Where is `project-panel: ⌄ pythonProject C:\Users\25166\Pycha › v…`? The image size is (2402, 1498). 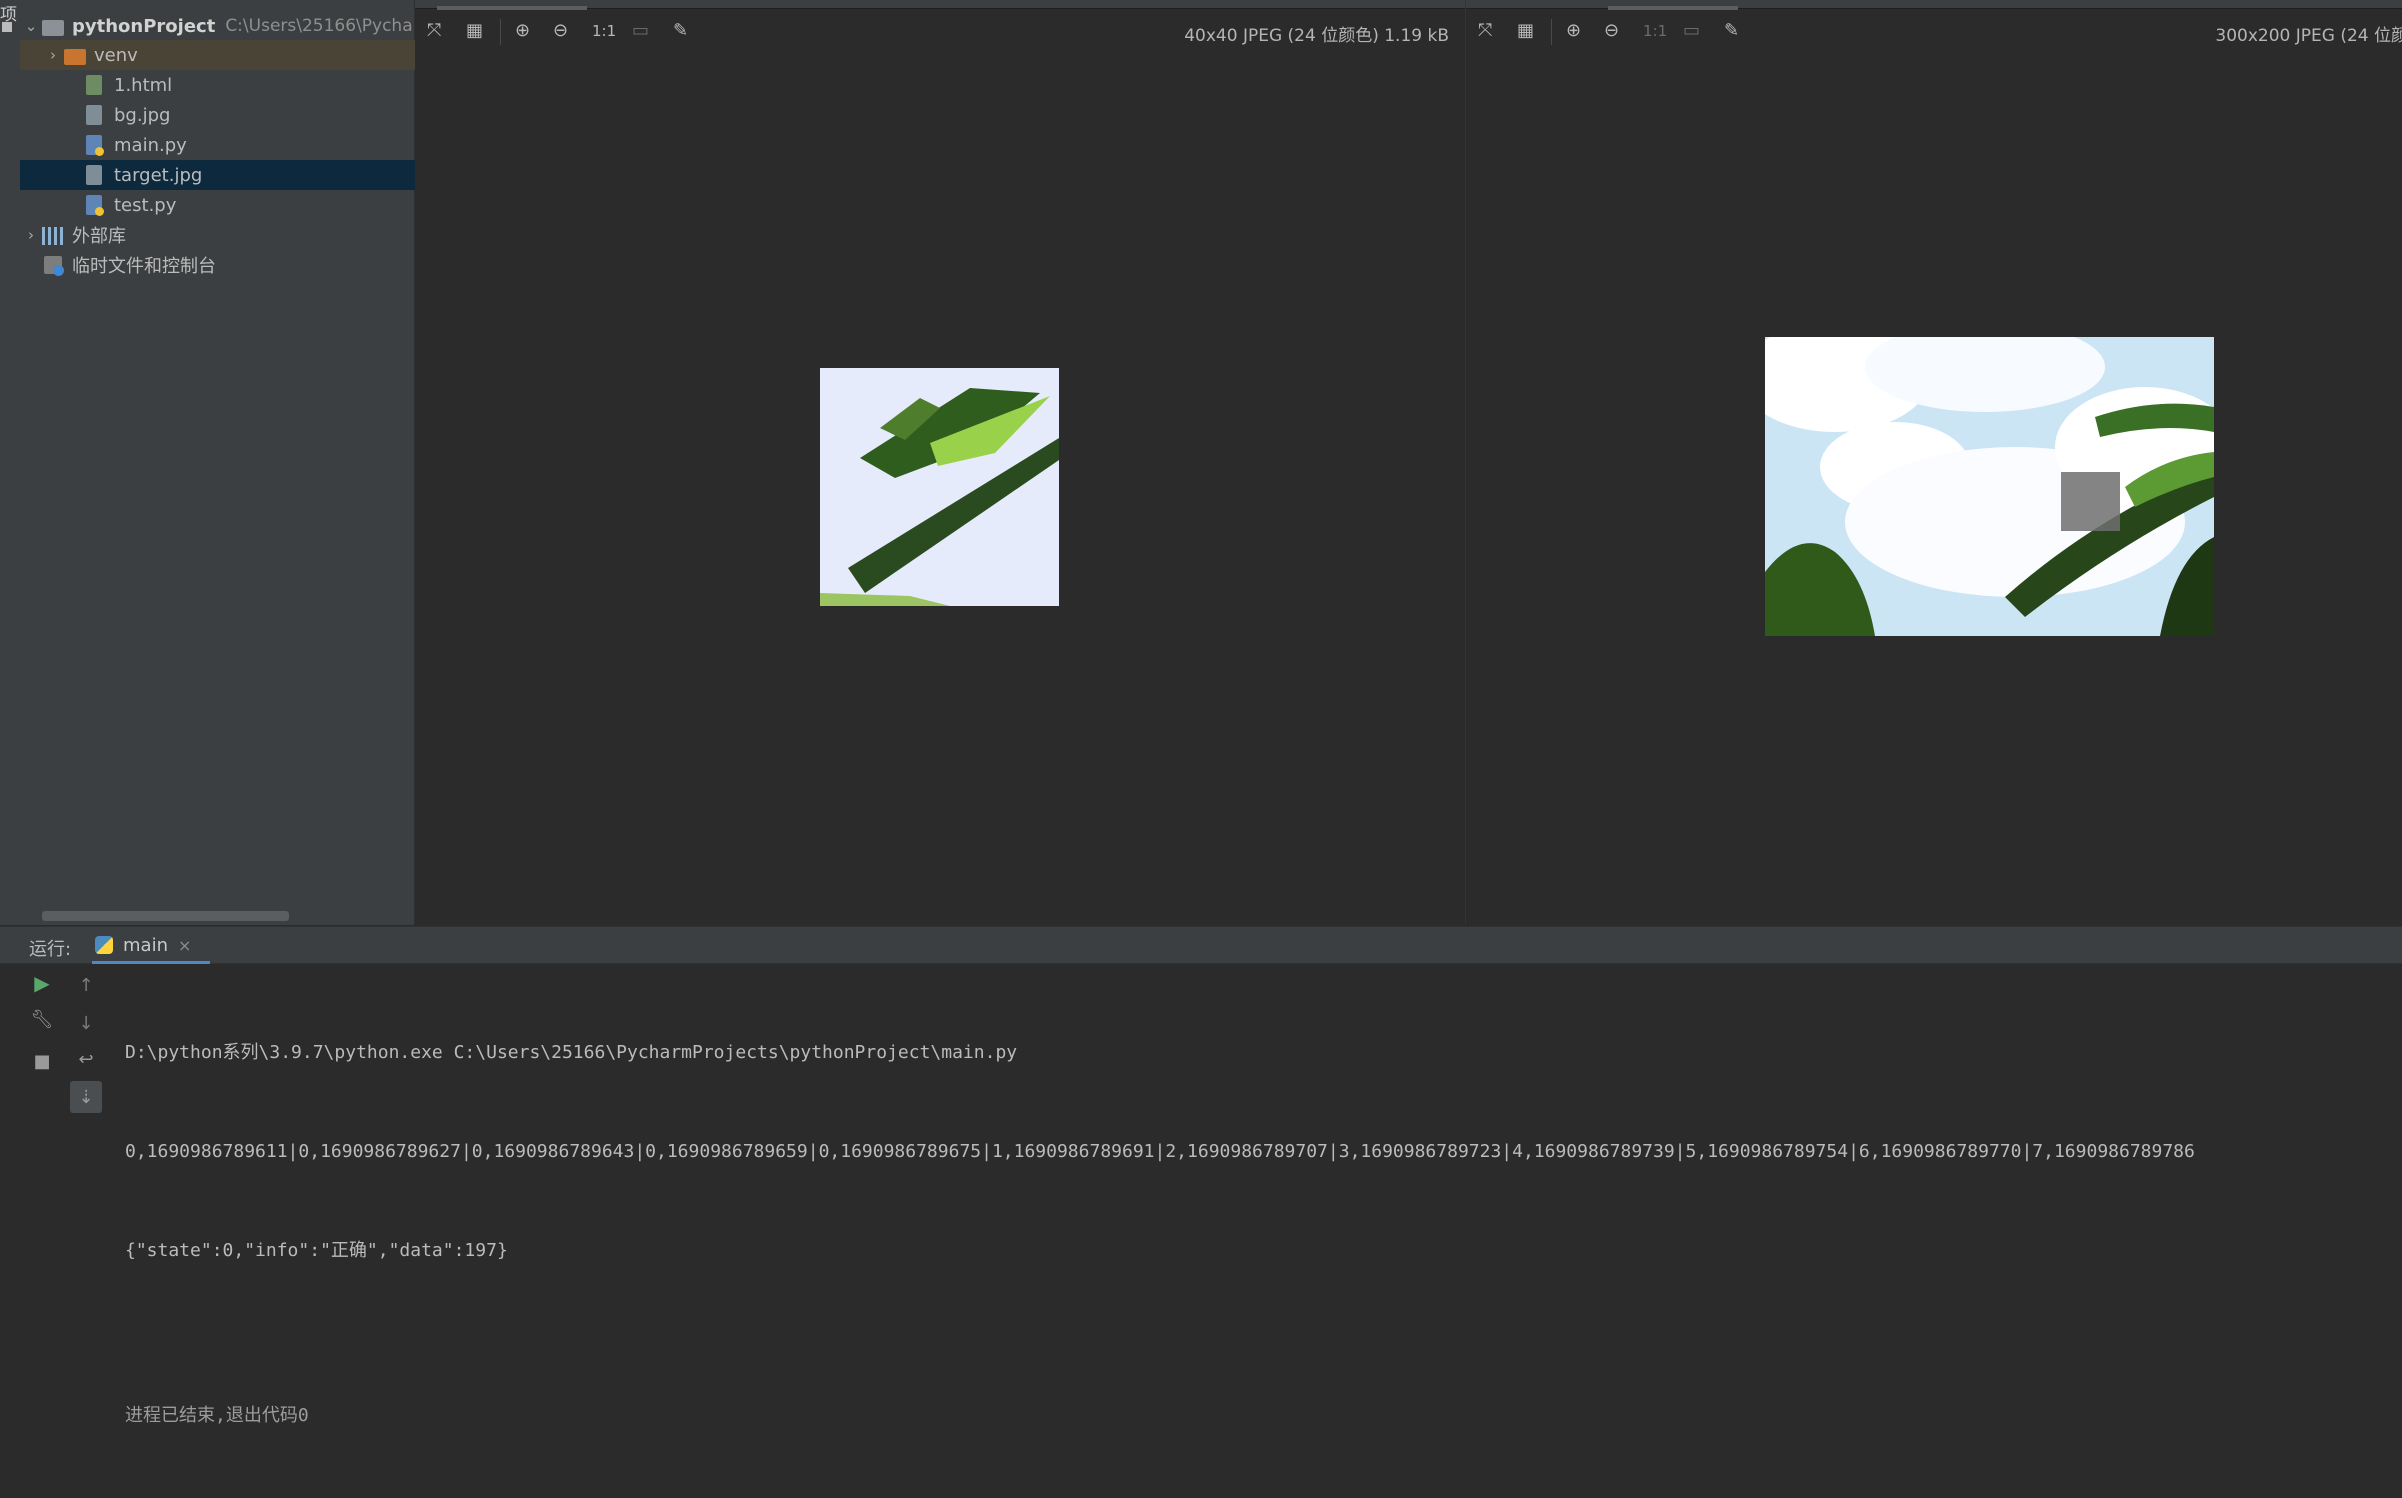
project-panel: ⌄ pythonProject C:\Users\25166\Pycha › v… is located at coordinates (248, 462).